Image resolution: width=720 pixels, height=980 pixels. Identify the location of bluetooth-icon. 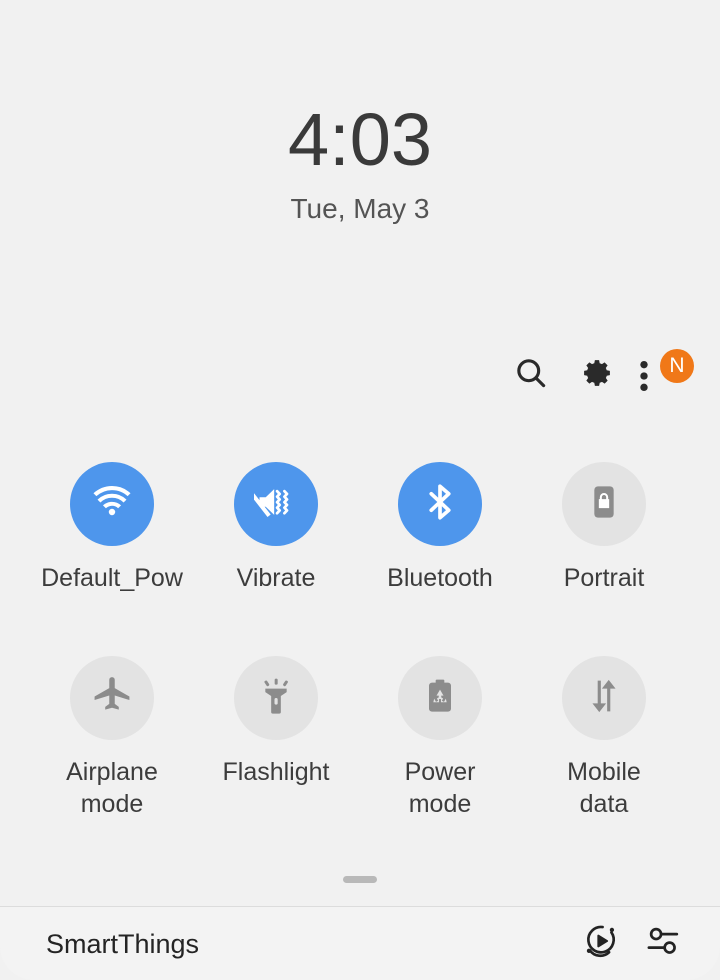
(440, 504).